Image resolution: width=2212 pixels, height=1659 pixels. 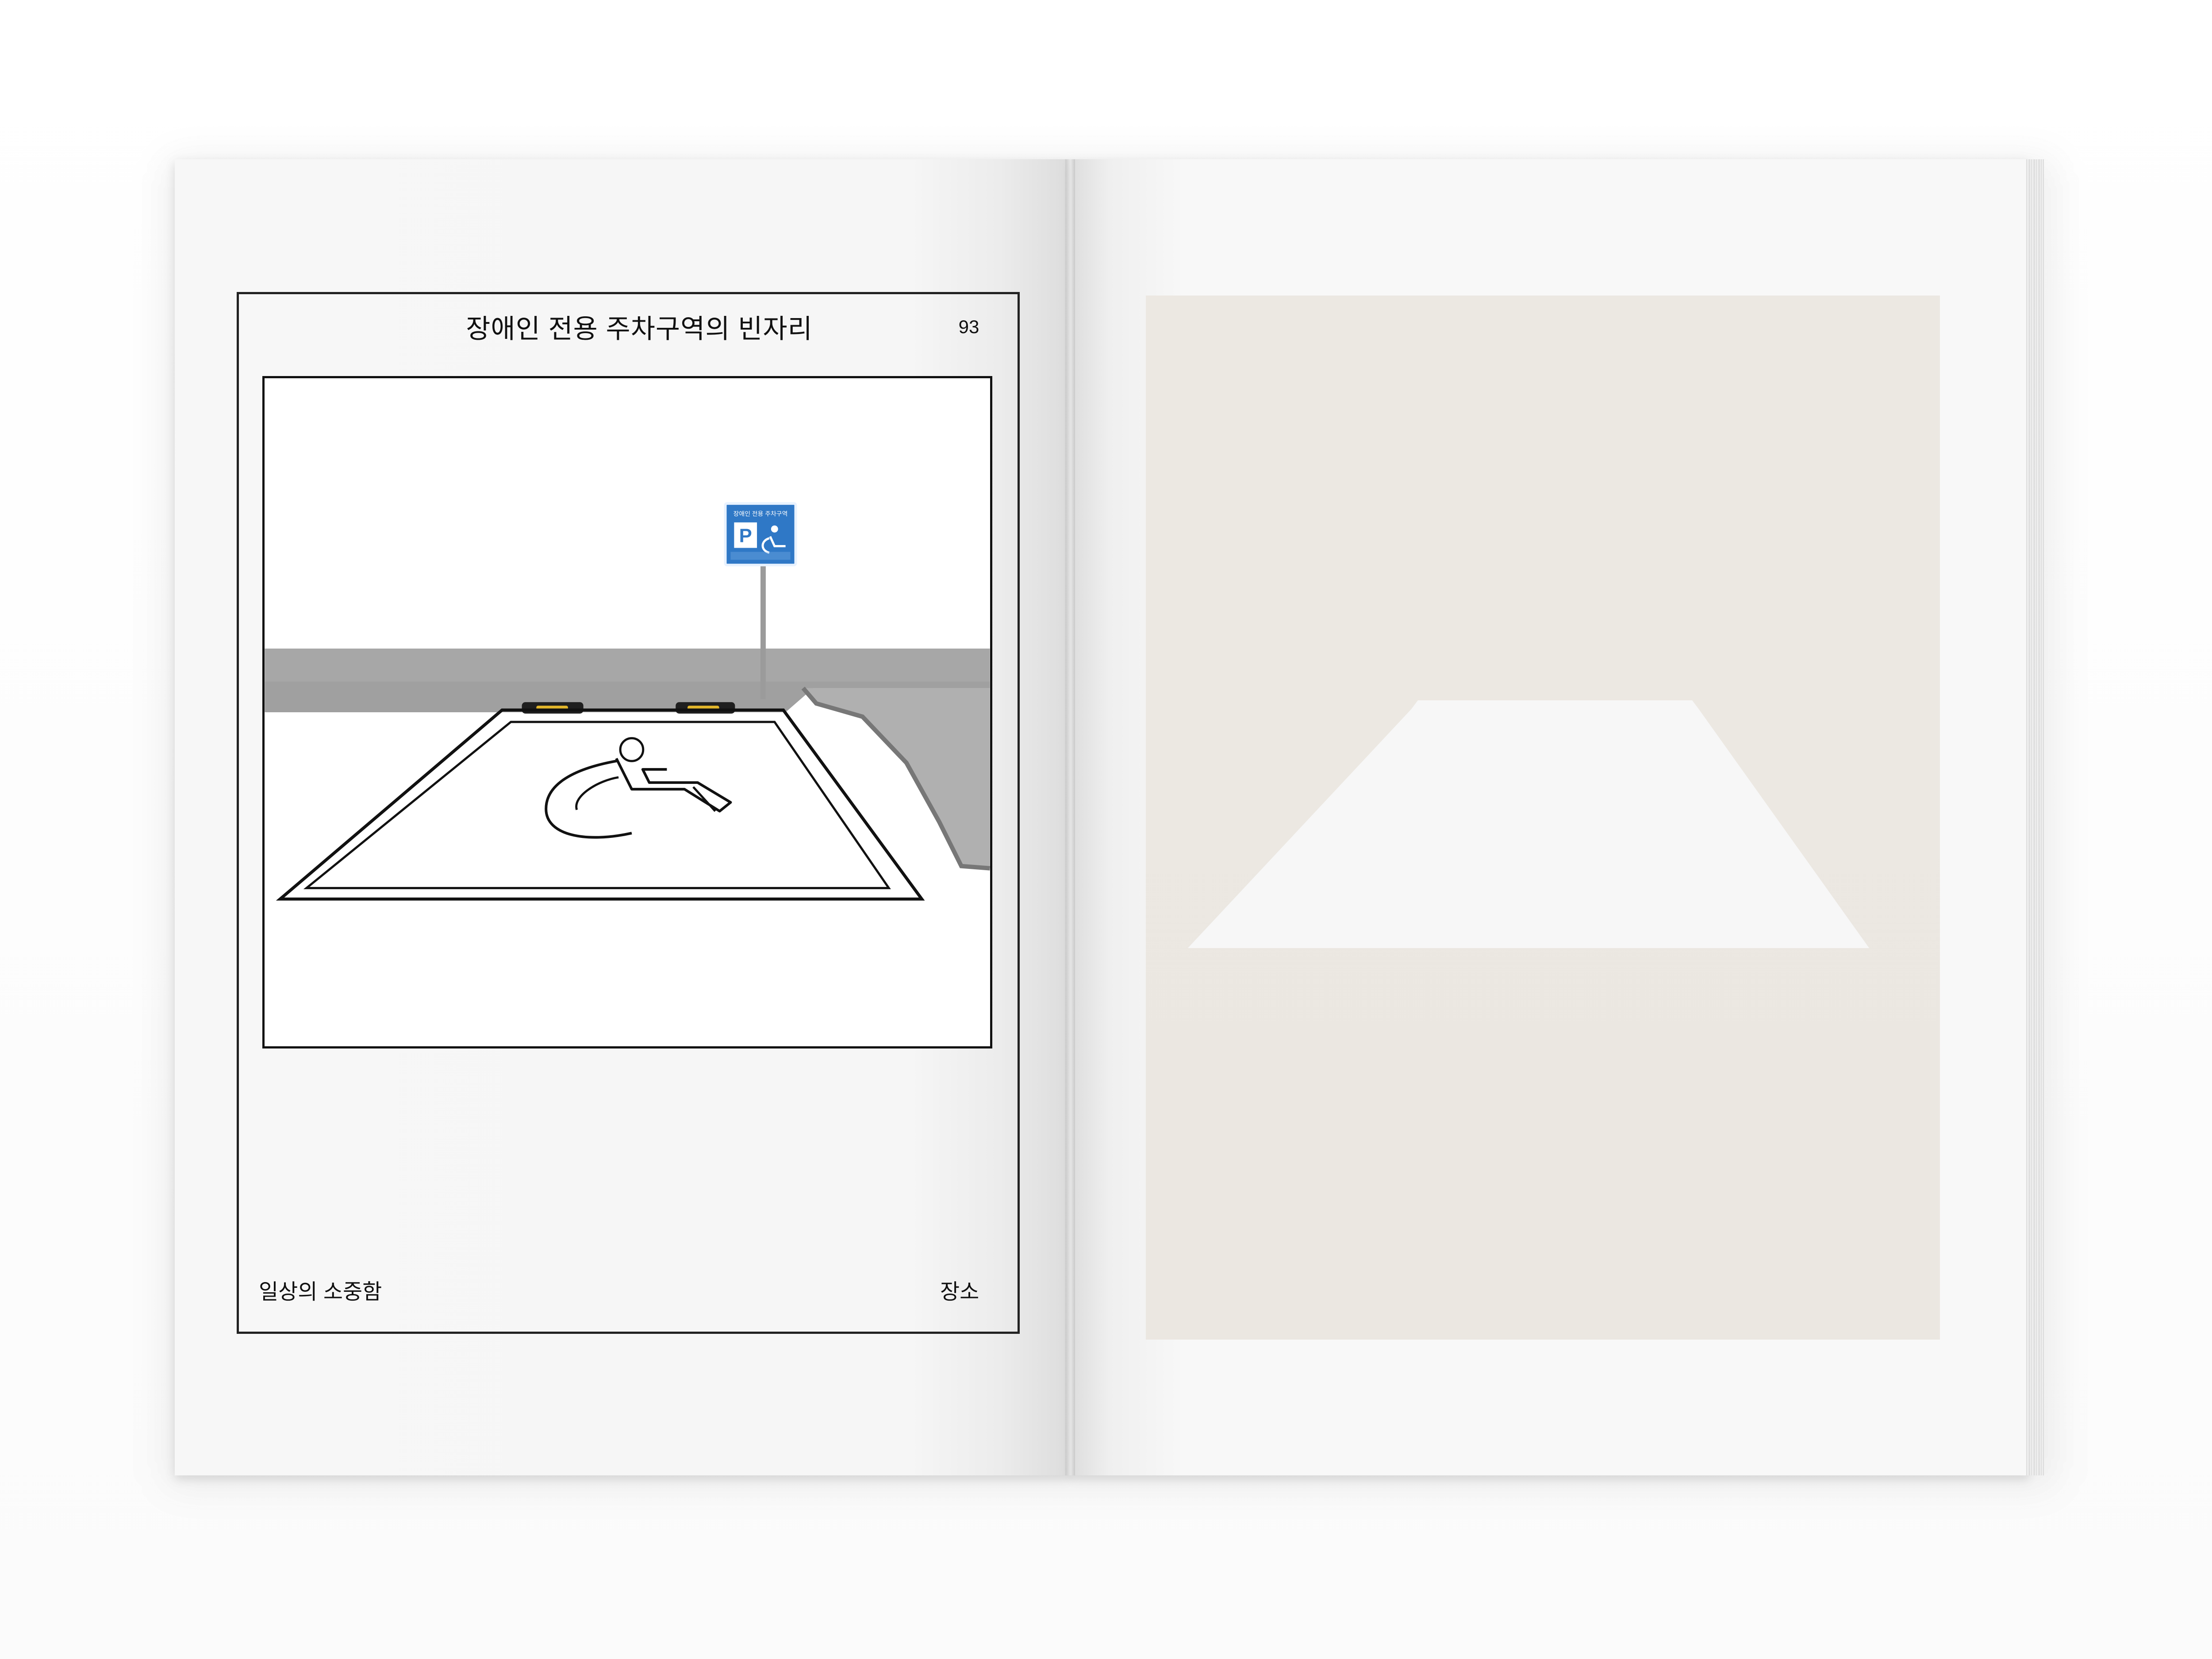 I want to click on page-title: 장애인 전용 주차구역의 빈자리, so click(x=640, y=329).